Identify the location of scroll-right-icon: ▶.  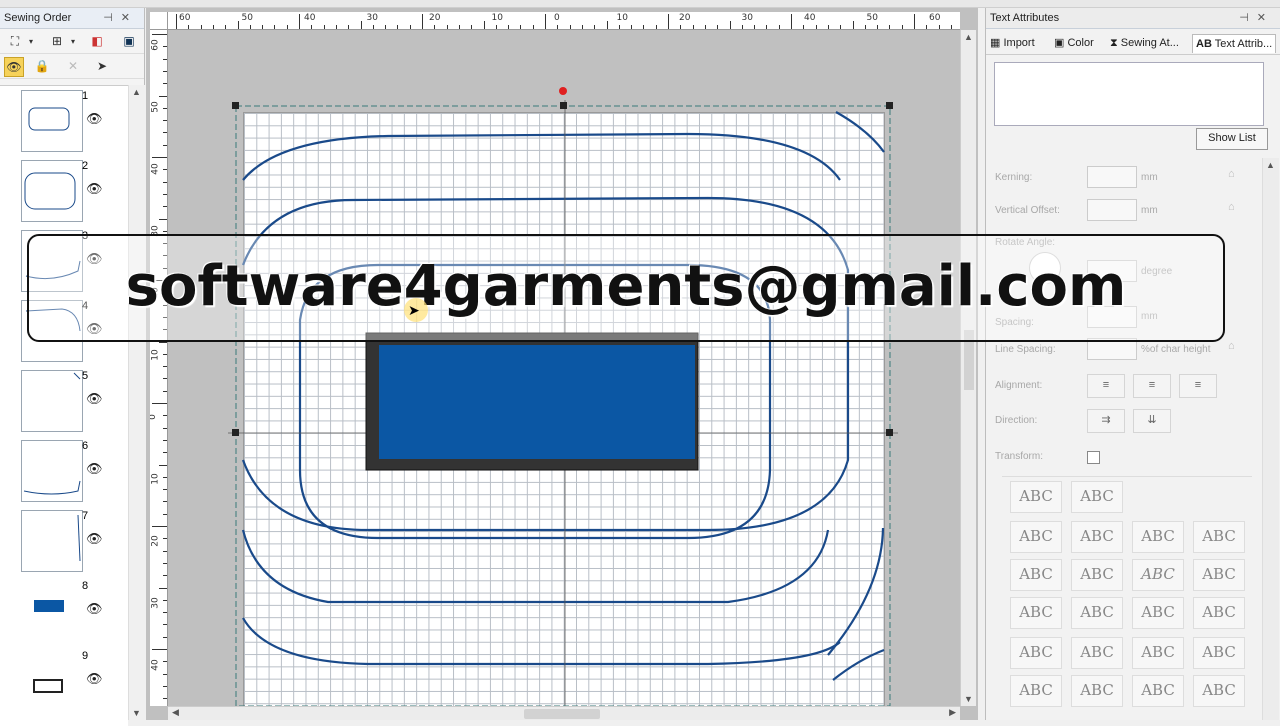
(952, 712).